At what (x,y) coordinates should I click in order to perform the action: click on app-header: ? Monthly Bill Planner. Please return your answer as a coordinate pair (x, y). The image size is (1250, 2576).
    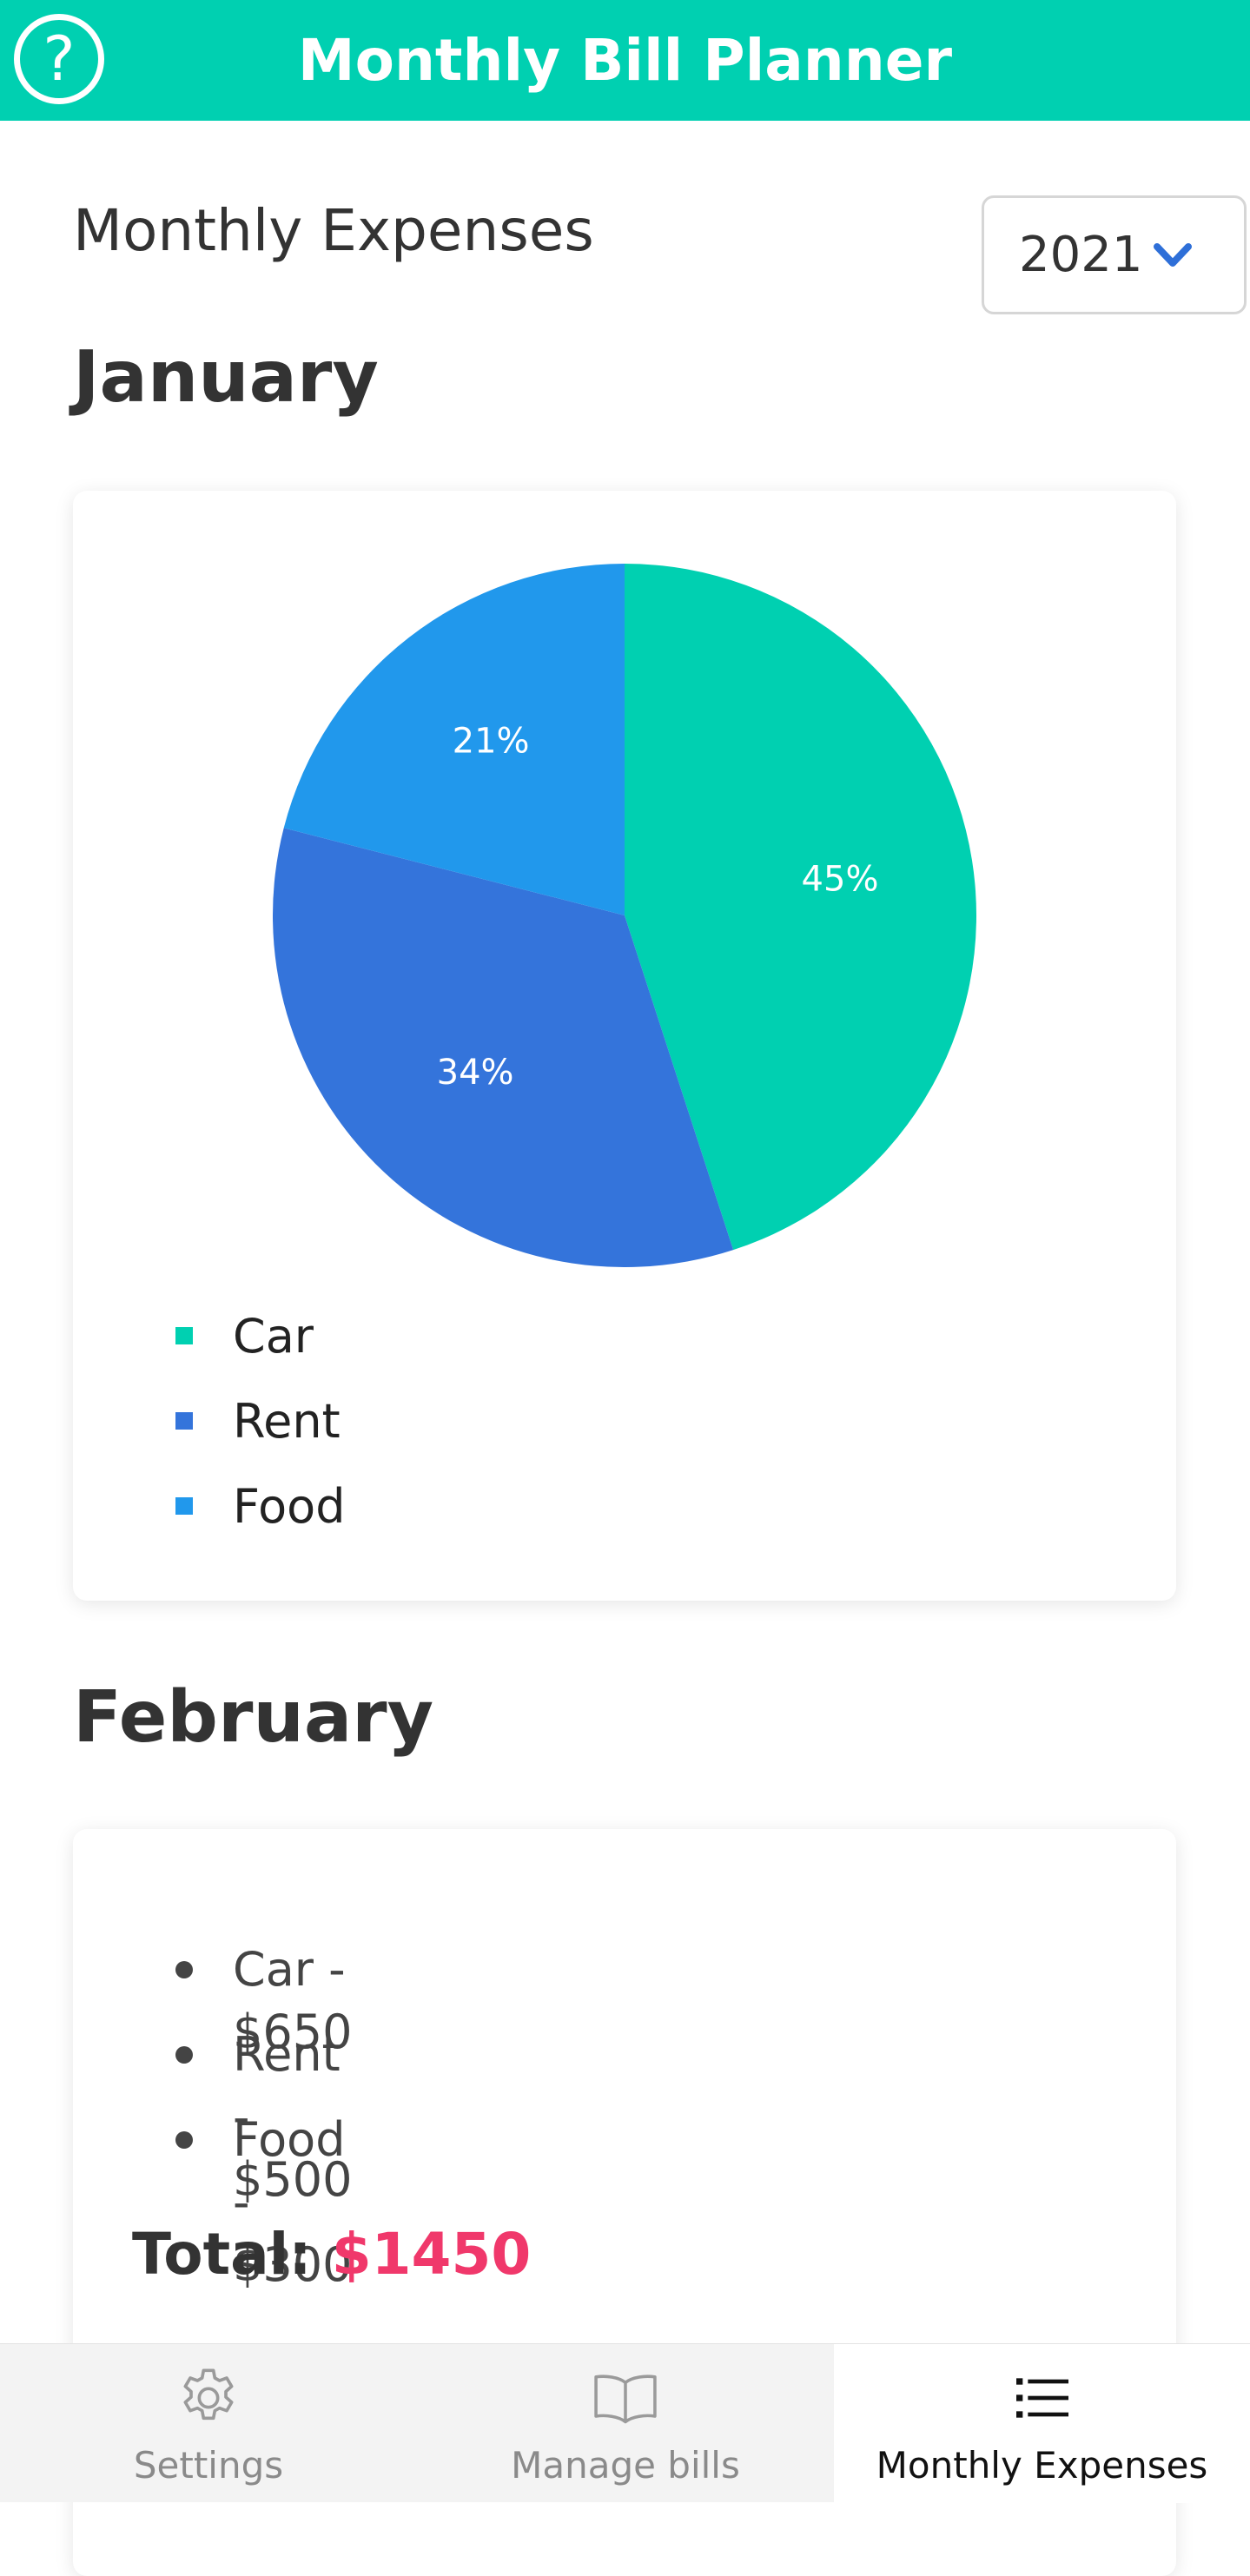
    Looking at the image, I should click on (625, 60).